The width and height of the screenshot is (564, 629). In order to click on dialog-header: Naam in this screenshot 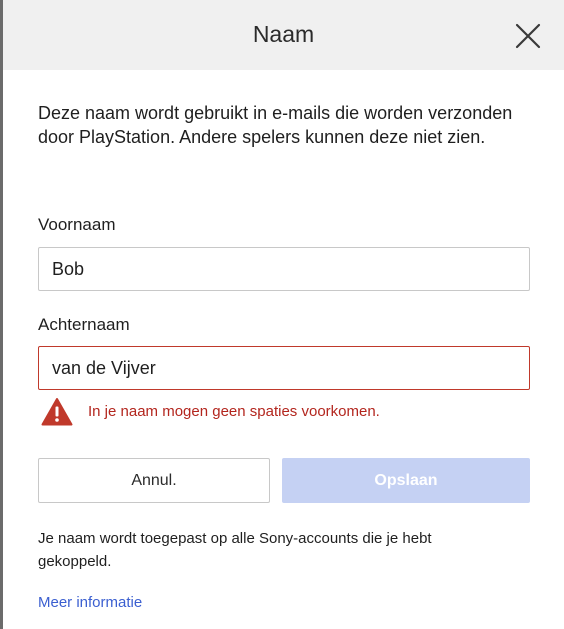, I will do `click(283, 35)`.